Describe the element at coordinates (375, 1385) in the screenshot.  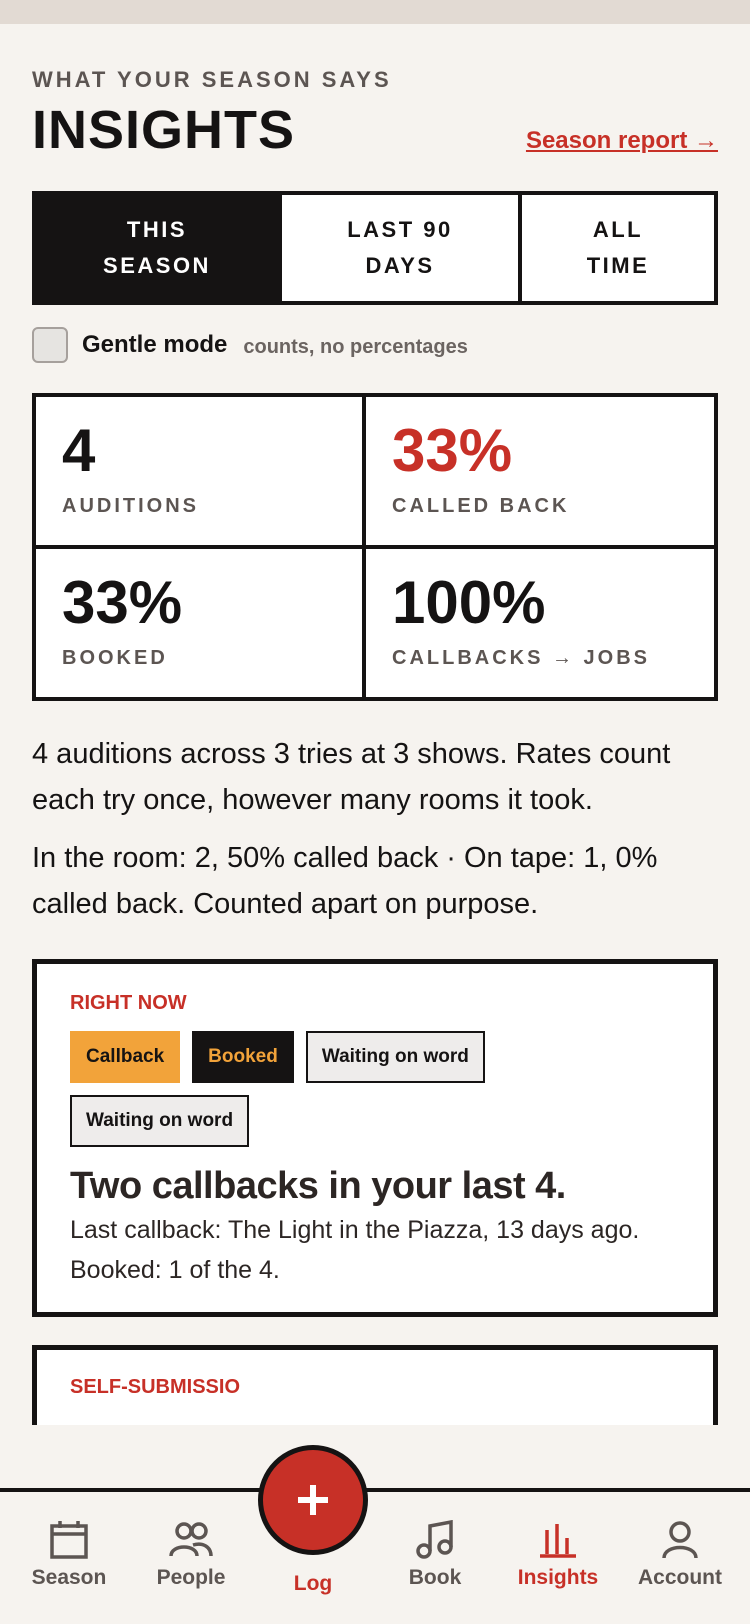
I see `self-submission-card: SELF-SUBMISSIO` at that location.